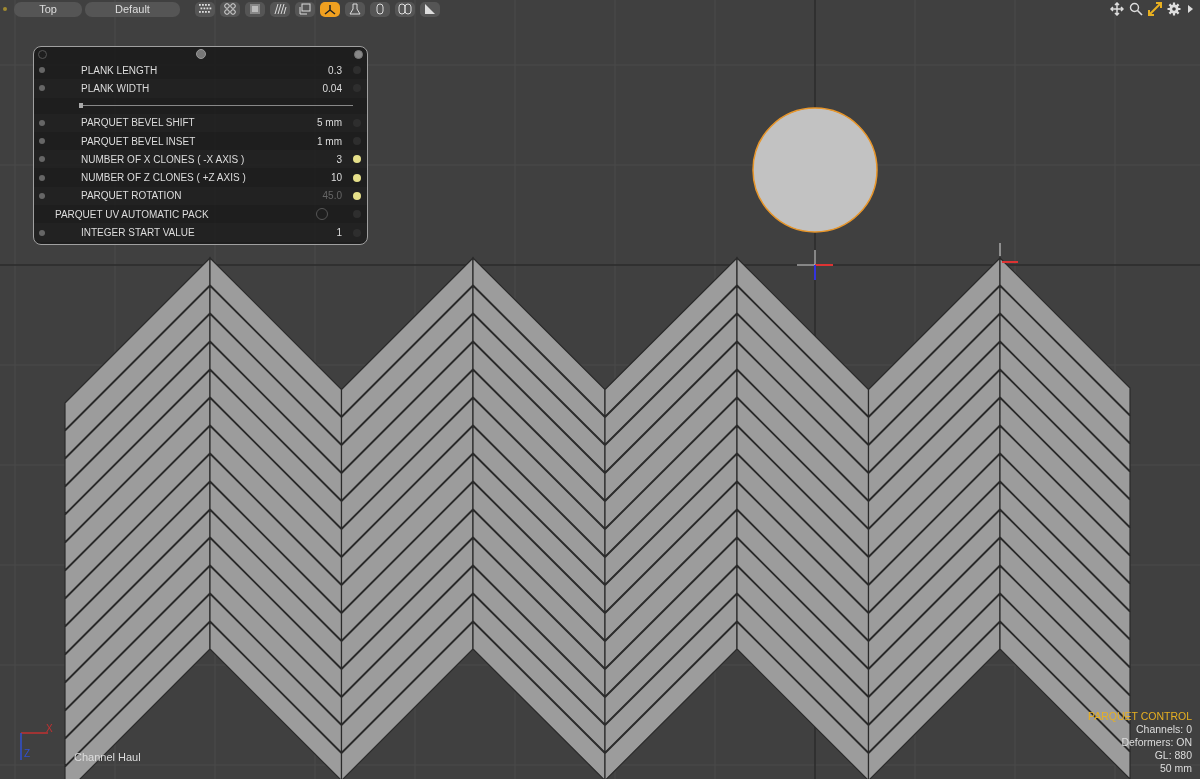 The image size is (1200, 779). What do you see at coordinates (81, 106) in the screenshot?
I see `slider-thumb` at bounding box center [81, 106].